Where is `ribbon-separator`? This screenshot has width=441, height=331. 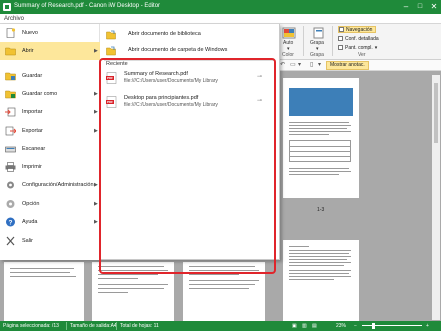
ribbon-separator is located at coordinates (332, 41).